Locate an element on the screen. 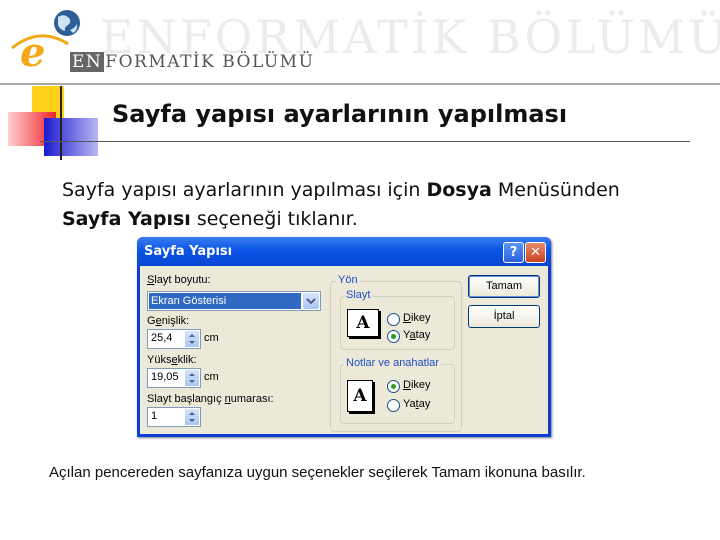 Image resolution: width=720 pixels, height=540 pixels. slide-portrait-label: Dikey is located at coordinates (417, 318).